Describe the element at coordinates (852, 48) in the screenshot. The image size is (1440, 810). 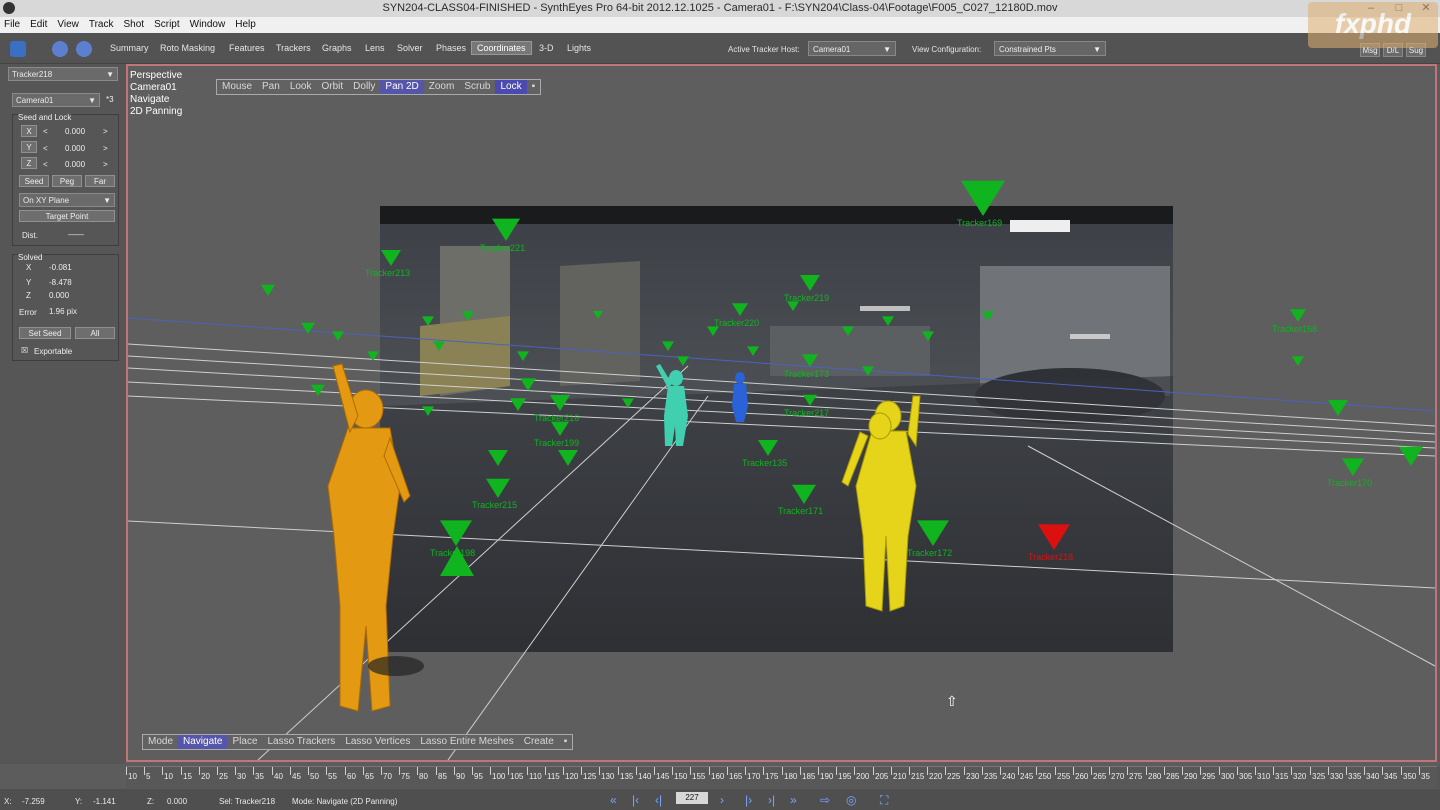
I see `tracker-host-select: Camera01 ▼` at that location.